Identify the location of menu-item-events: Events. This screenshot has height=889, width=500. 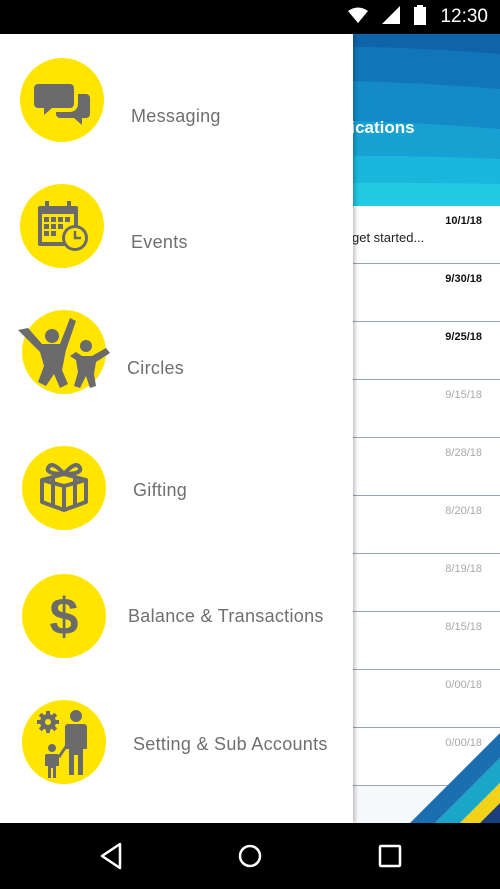
(176, 244).